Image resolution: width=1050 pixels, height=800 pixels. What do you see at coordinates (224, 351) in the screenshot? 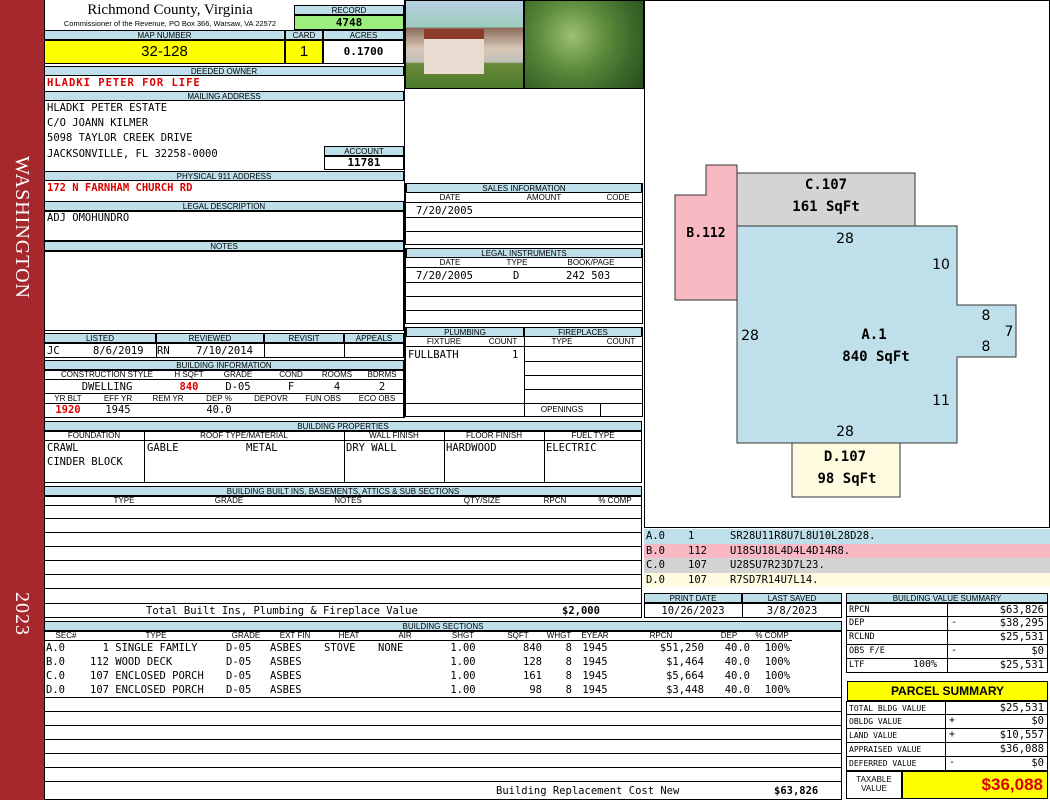
I see `reviewed-date: 7/10/2014` at bounding box center [224, 351].